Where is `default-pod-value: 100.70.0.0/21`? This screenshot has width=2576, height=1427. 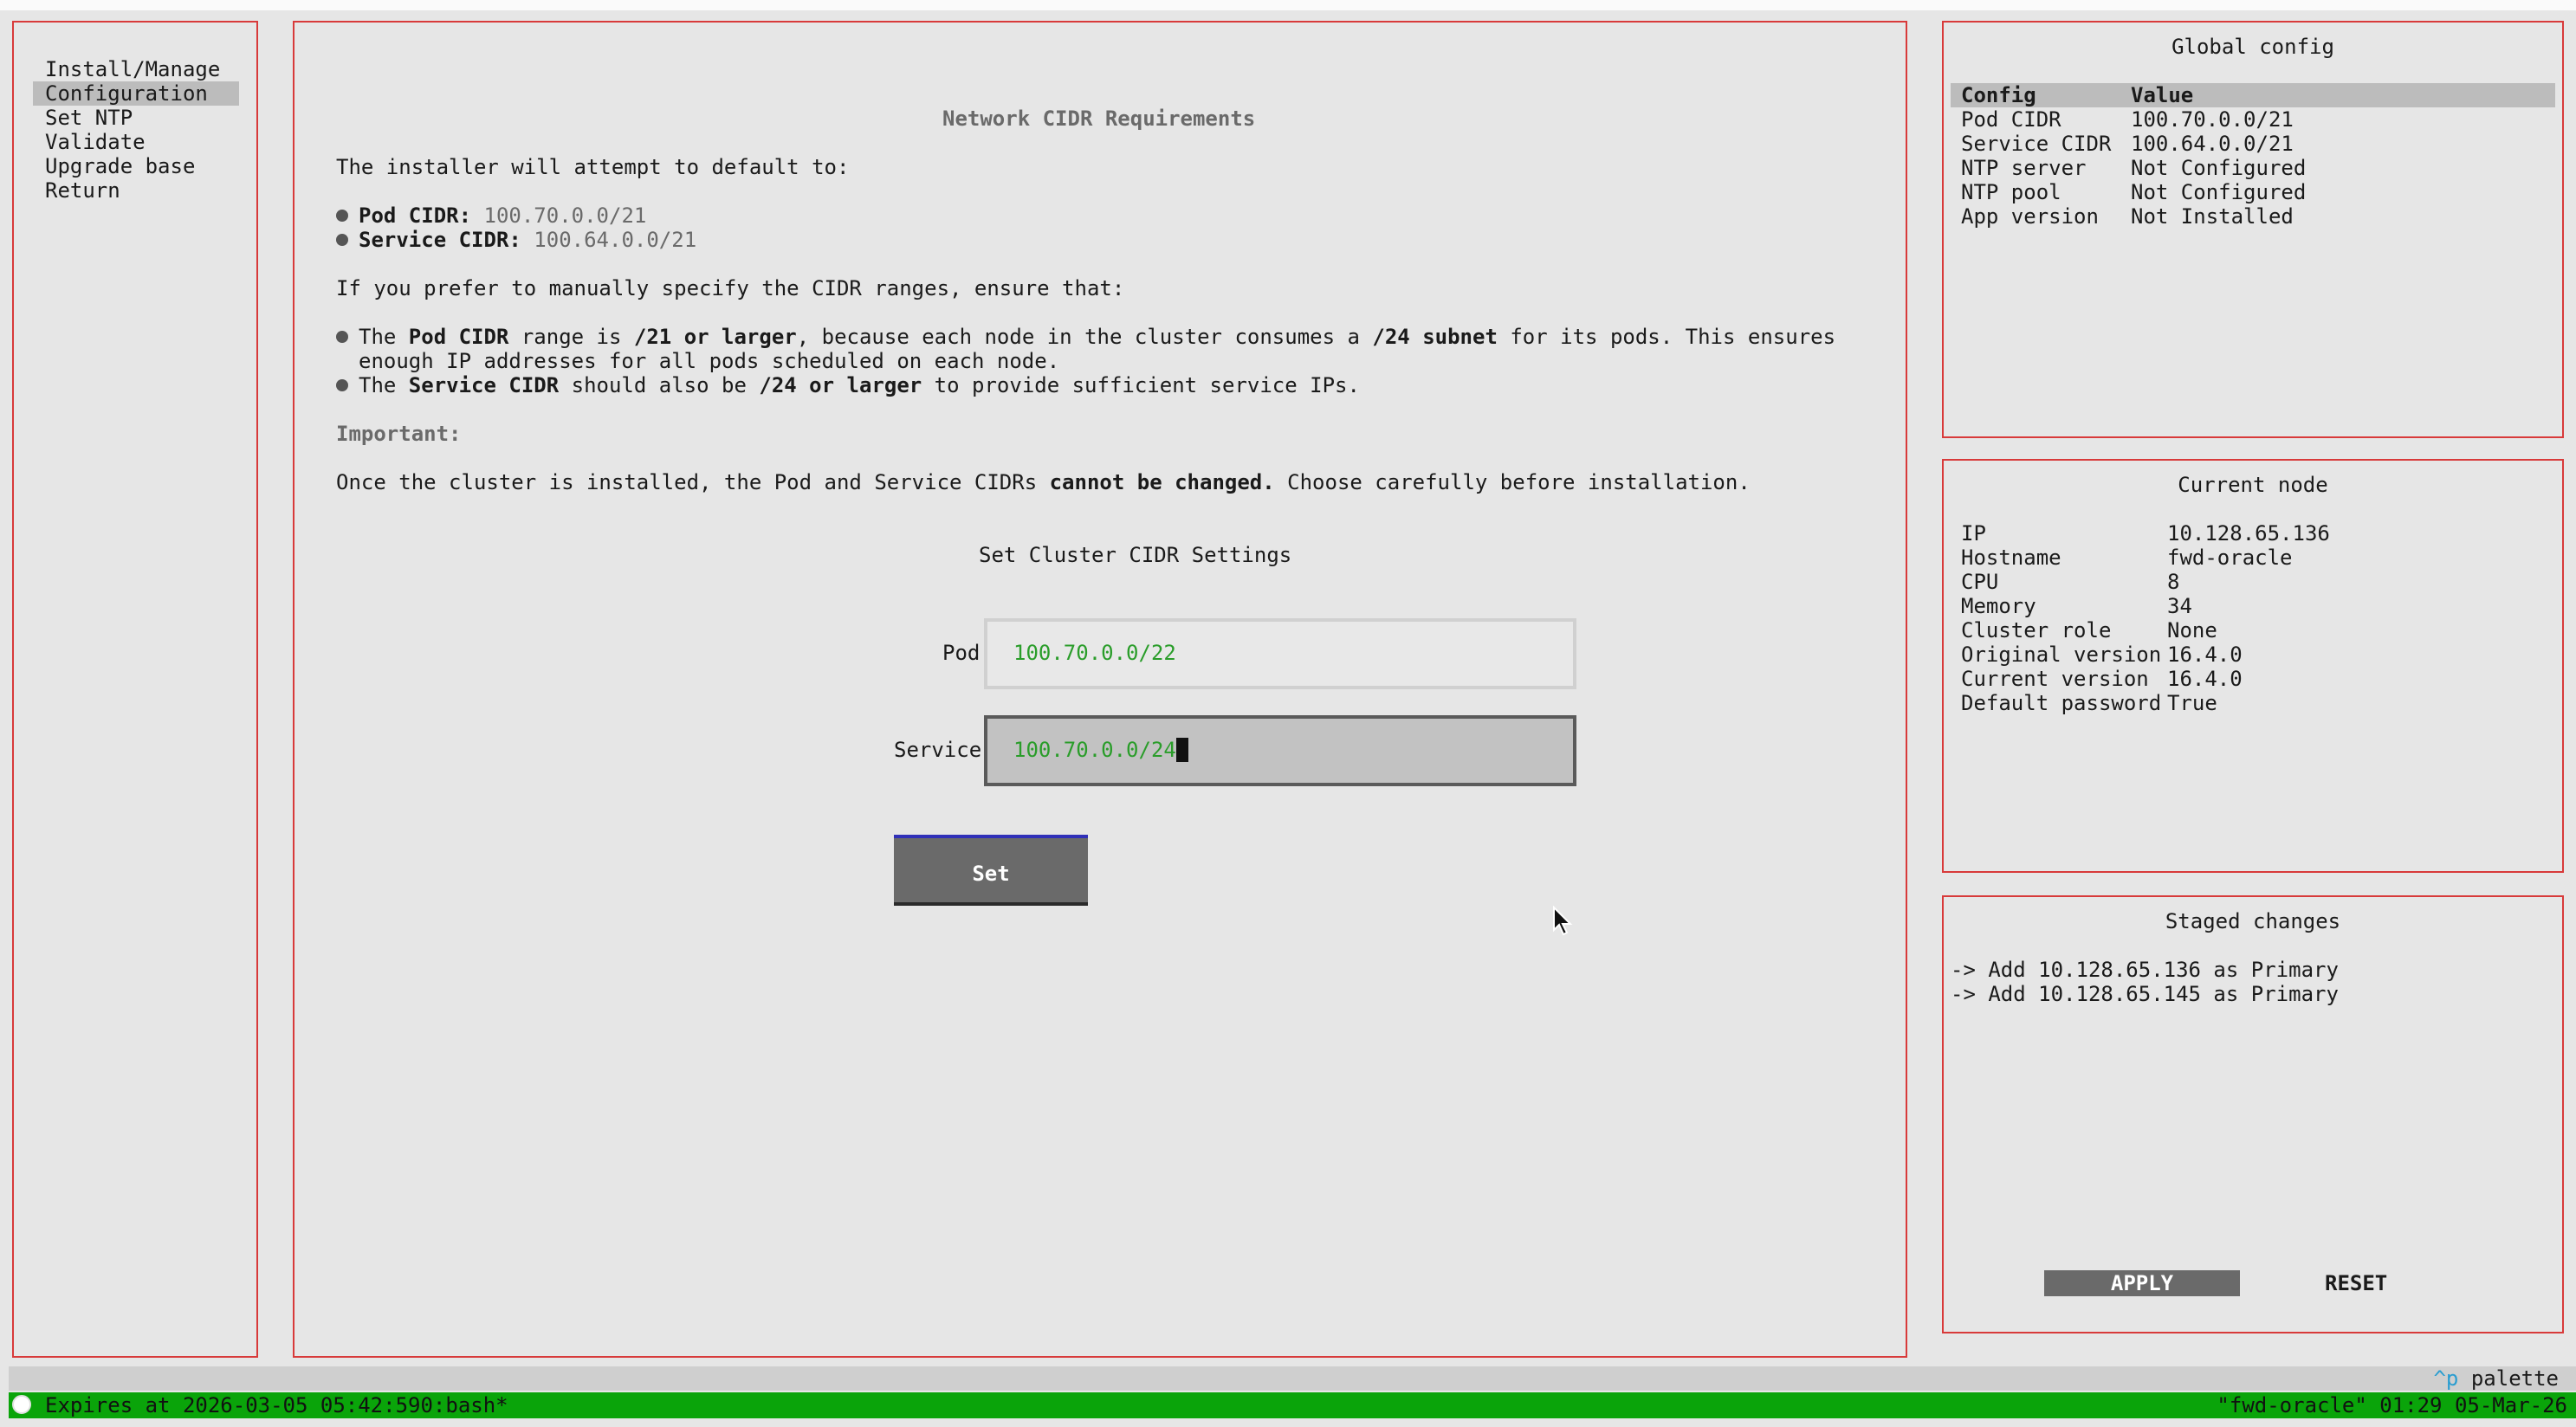 default-pod-value: 100.70.0.0/21 is located at coordinates (565, 215).